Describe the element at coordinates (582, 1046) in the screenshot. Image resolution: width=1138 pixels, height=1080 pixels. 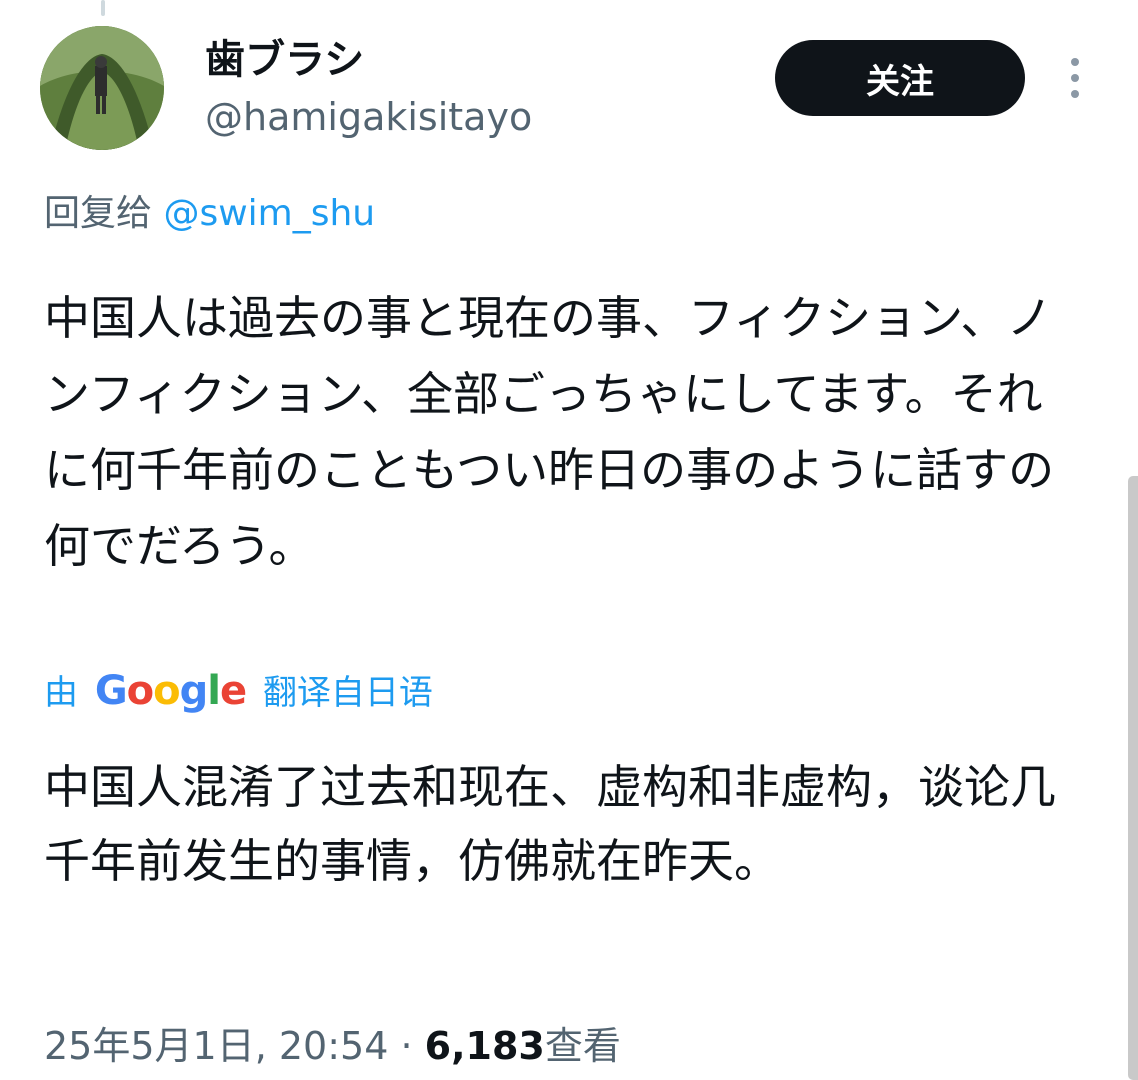
I see `views-label: 查看` at that location.